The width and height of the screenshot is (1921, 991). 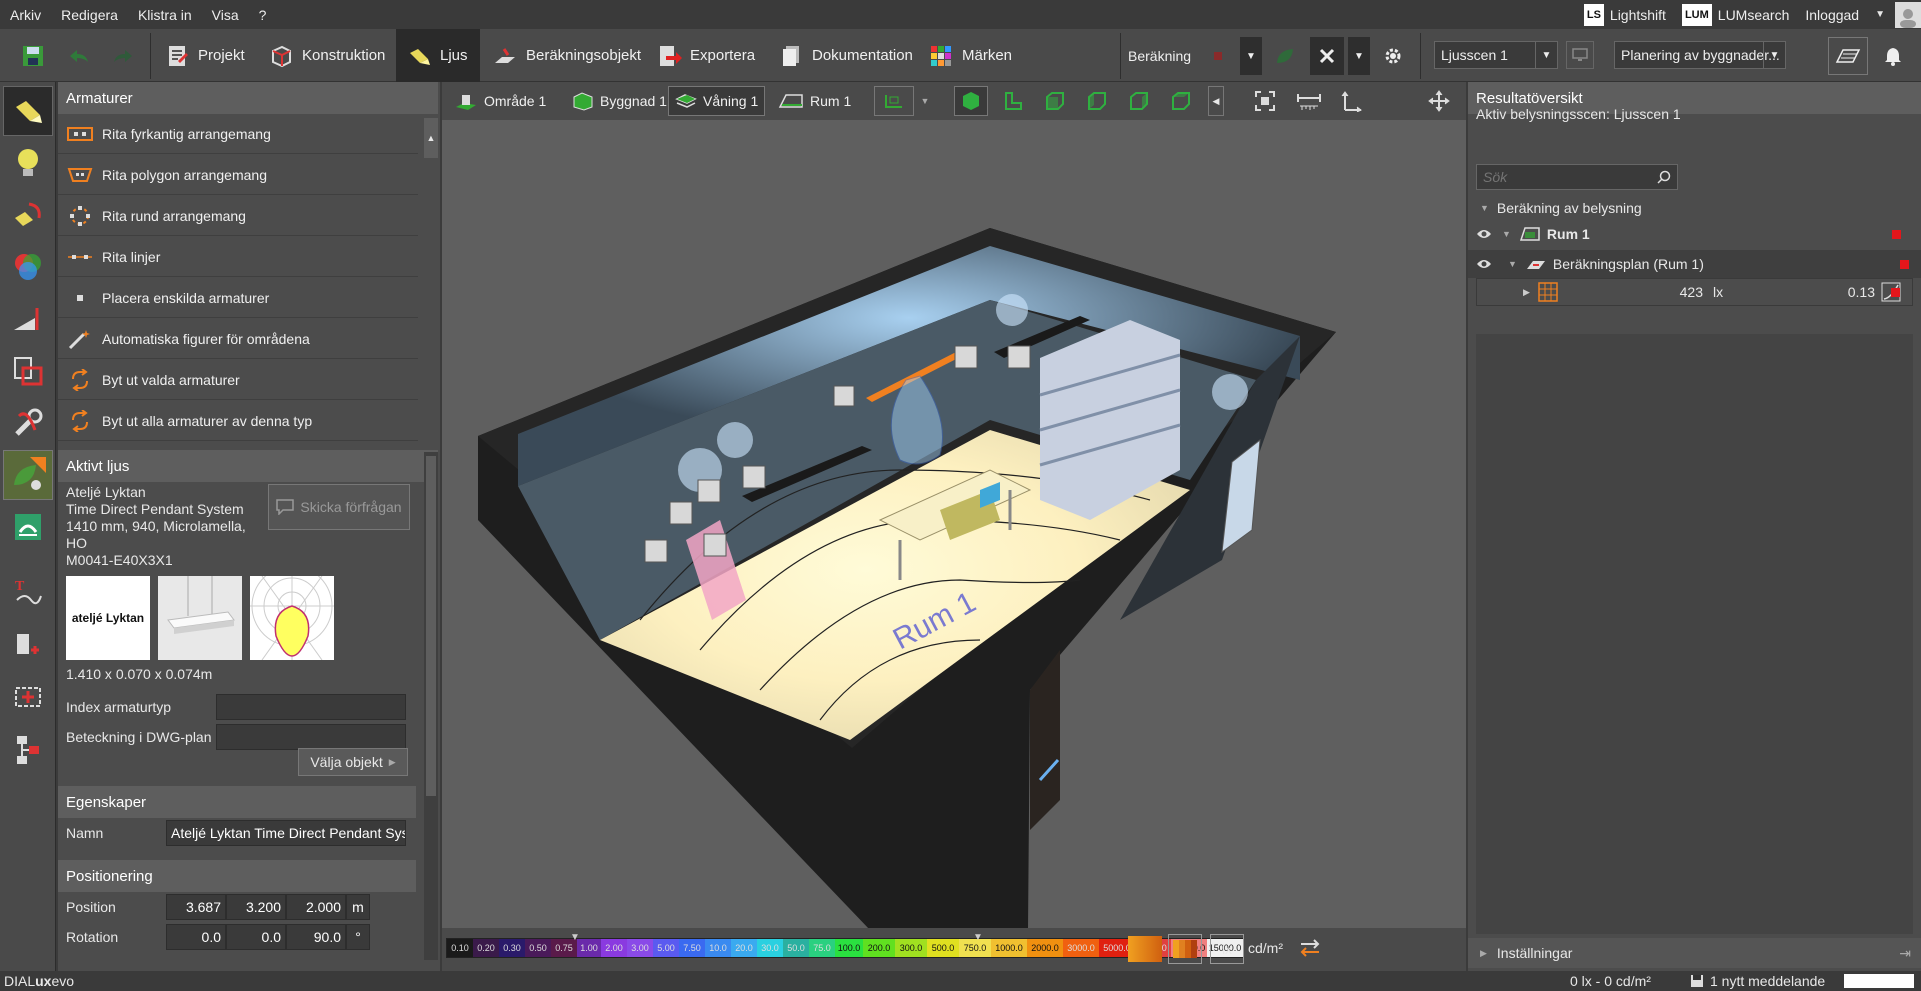 What do you see at coordinates (25, 15) in the screenshot?
I see `menu-arkiv: Arkiv` at bounding box center [25, 15].